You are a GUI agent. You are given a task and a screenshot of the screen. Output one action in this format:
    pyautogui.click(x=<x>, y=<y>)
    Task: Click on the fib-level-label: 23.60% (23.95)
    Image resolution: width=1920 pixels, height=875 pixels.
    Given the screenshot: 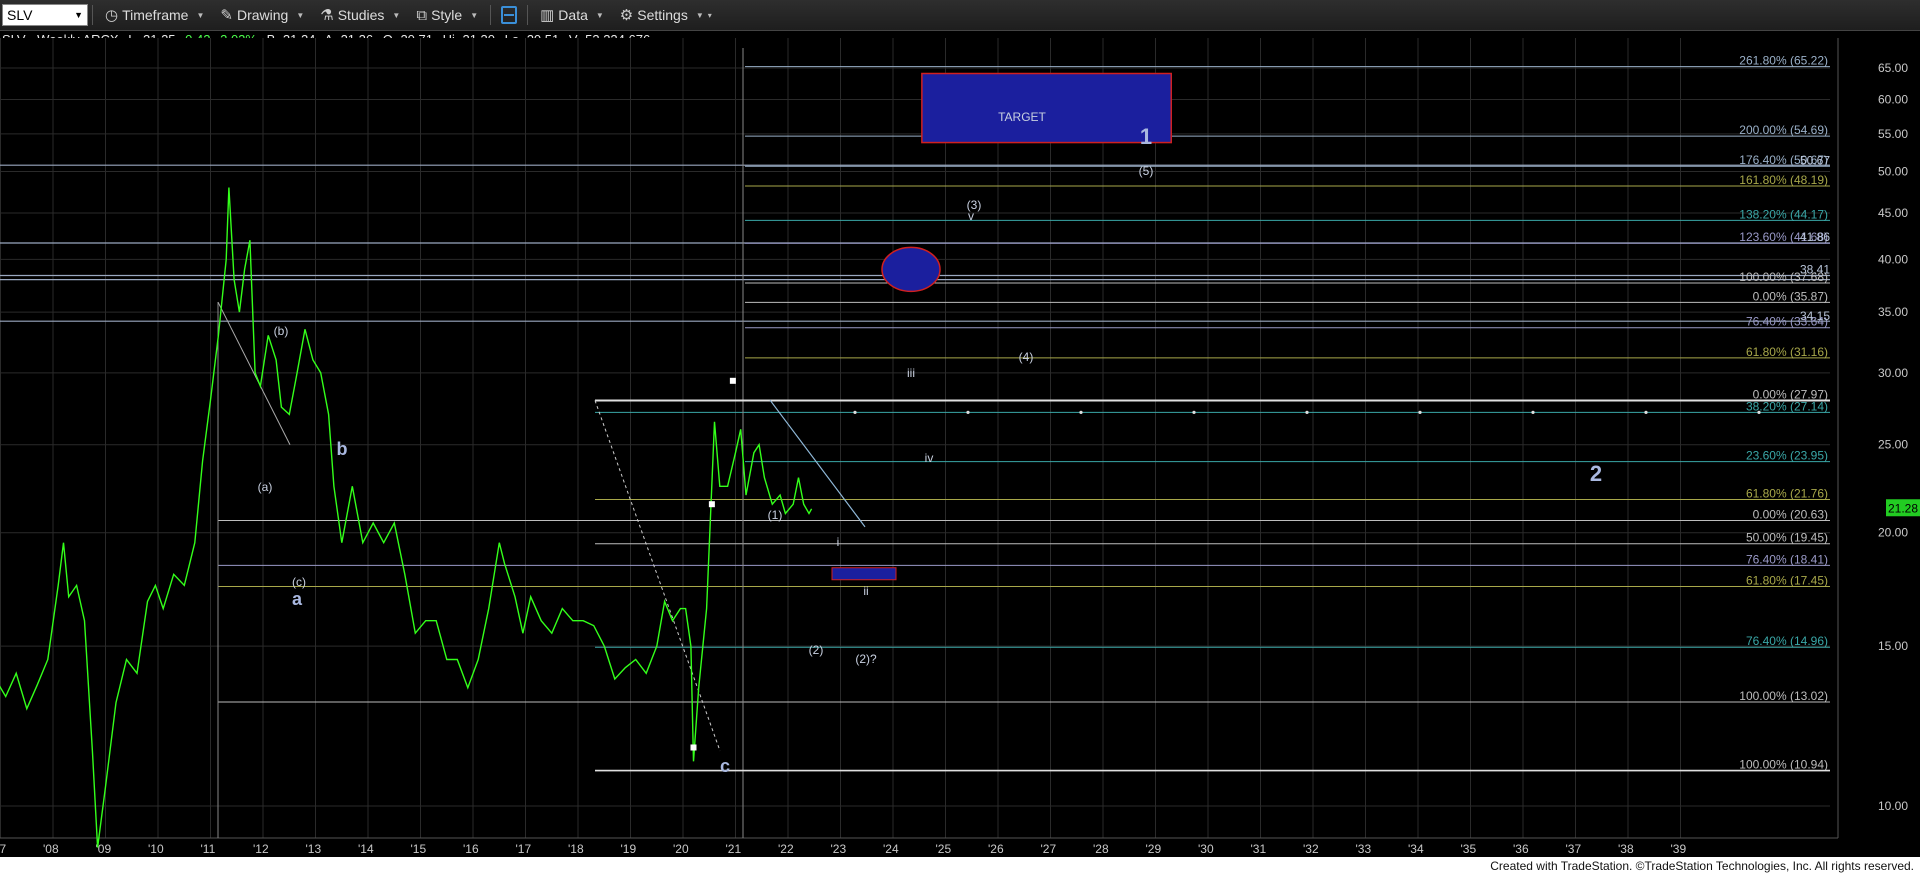 What is the action you would take?
    pyautogui.click(x=1787, y=456)
    